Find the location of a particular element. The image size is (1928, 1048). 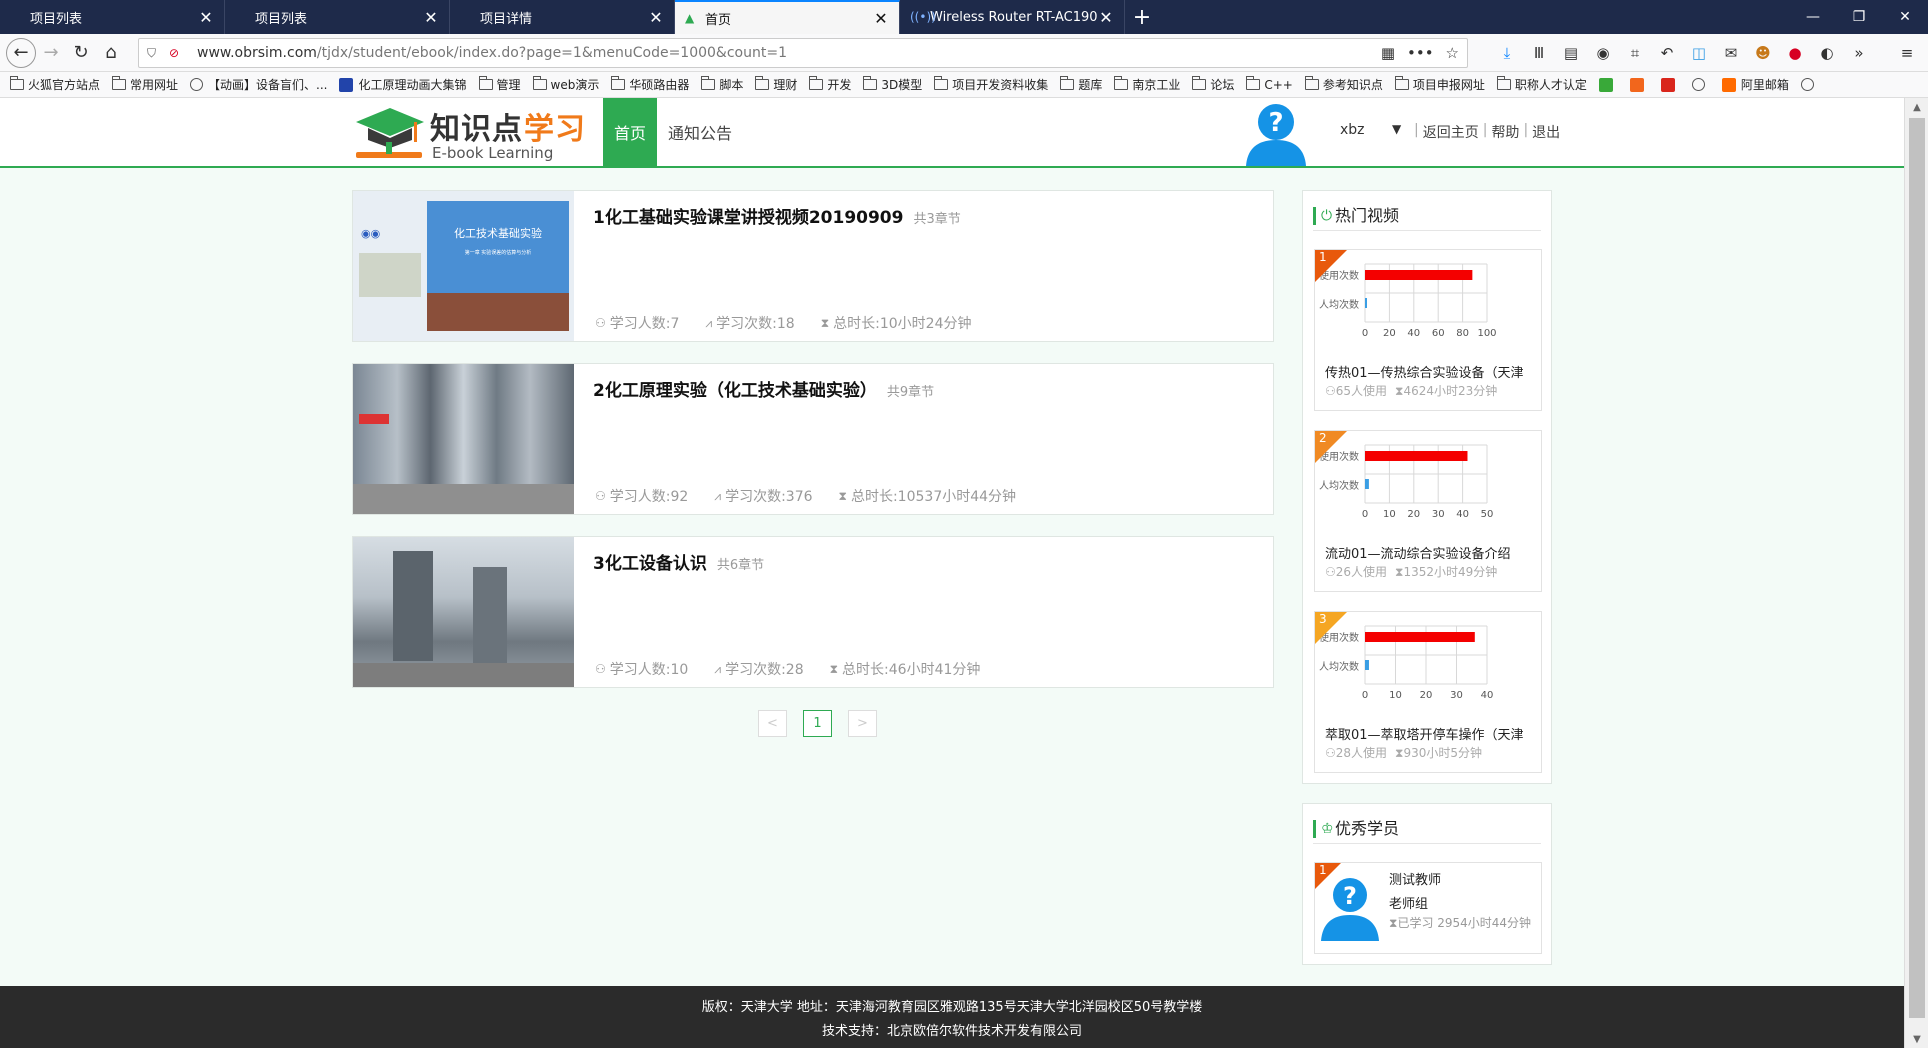

browser-tab: 项目详情 ✕ is located at coordinates (562, 17).